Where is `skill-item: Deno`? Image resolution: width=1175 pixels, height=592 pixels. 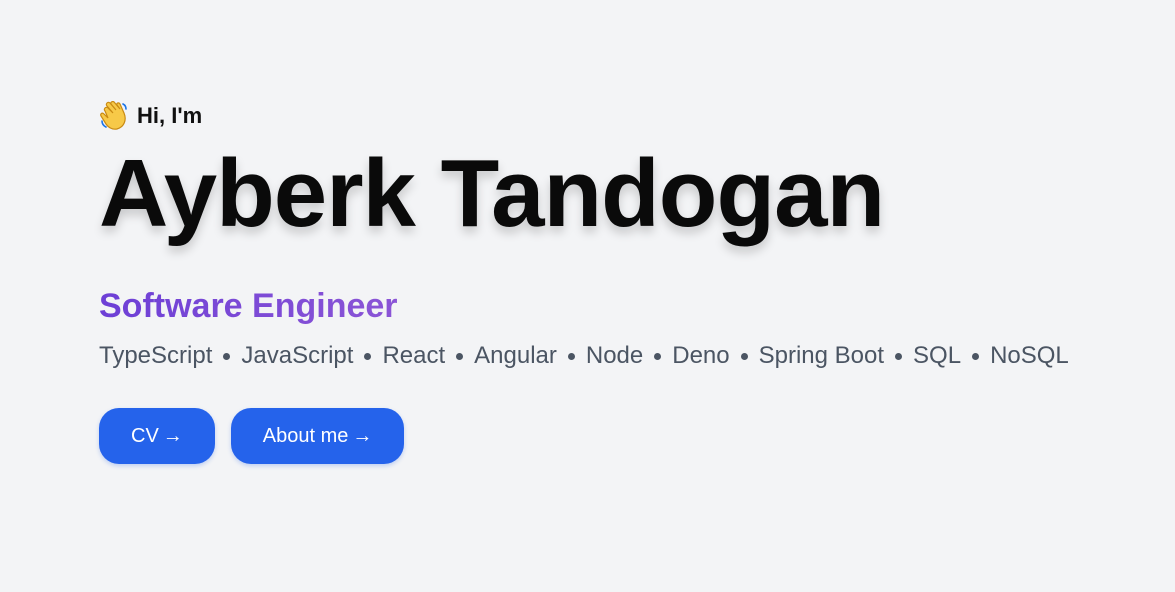 skill-item: Deno is located at coordinates (701, 355).